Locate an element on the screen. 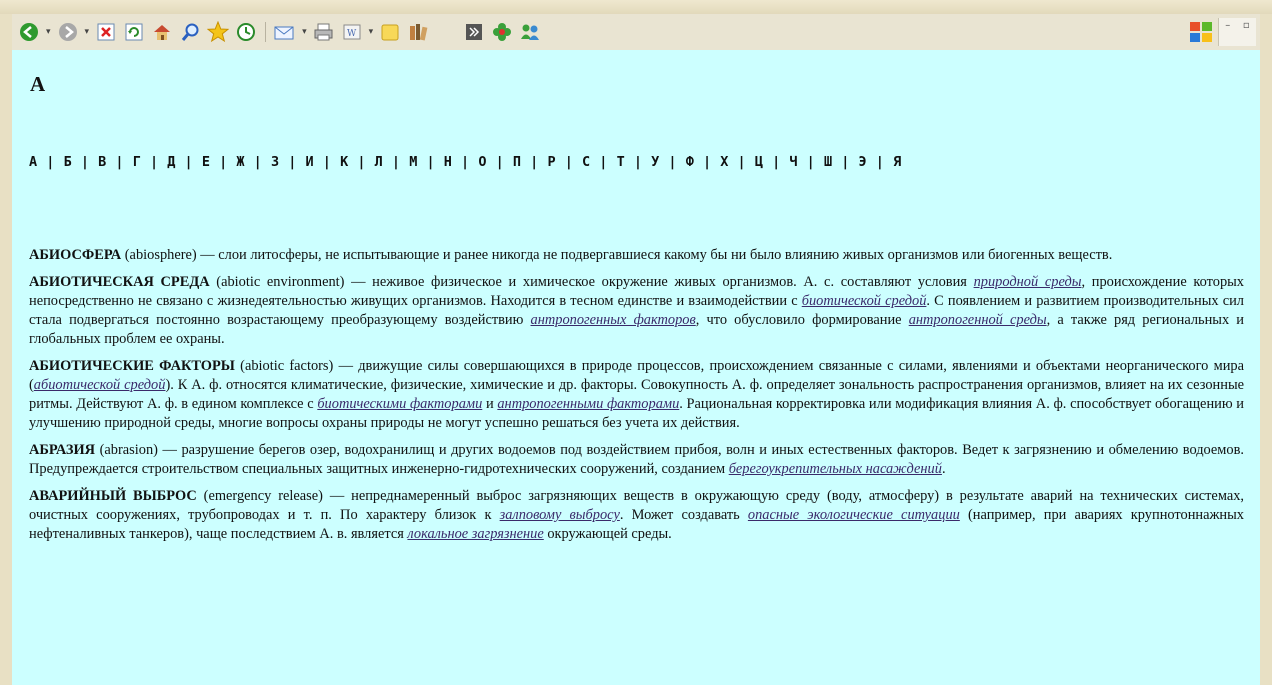 The height and width of the screenshot is (685, 1272). back-button is located at coordinates (29, 32).